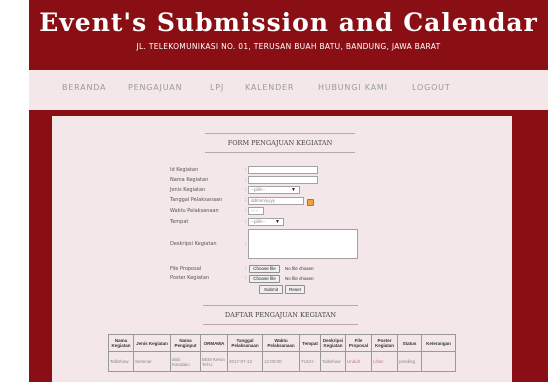 This screenshot has height=382, width=548. I want to click on column-header: ORMAWA, so click(214, 343).